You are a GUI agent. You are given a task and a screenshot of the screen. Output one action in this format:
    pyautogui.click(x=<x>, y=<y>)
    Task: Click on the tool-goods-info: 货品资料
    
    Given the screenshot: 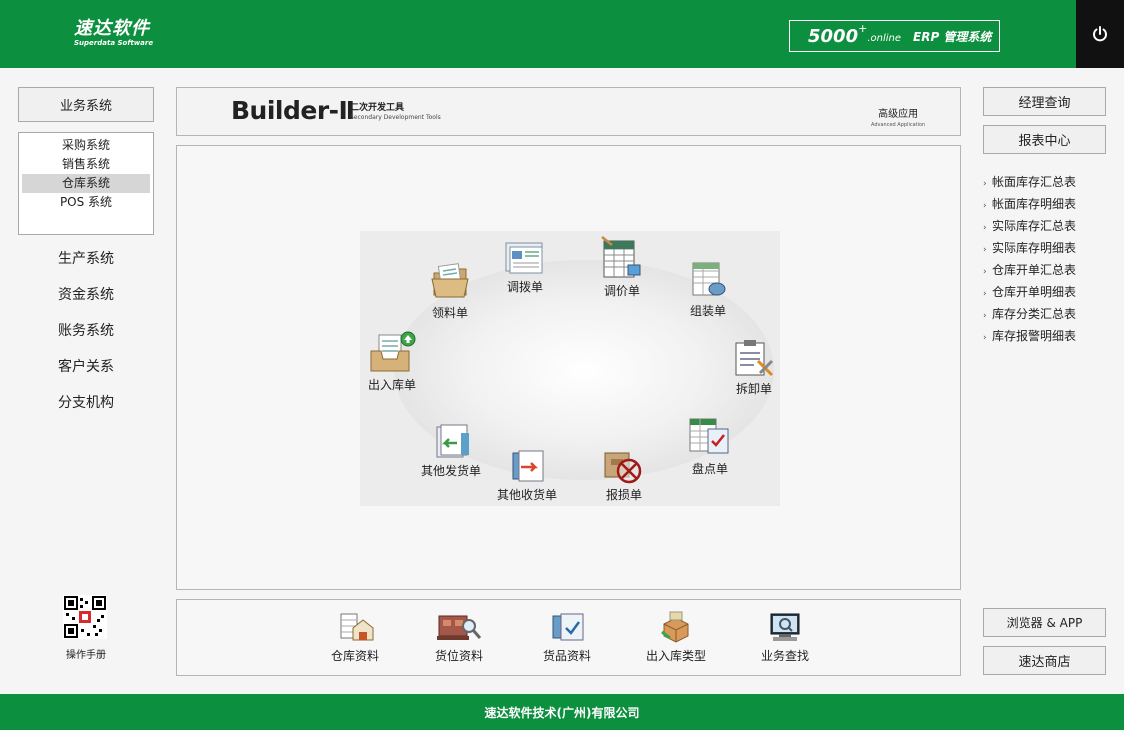 What is the action you would take?
    pyautogui.click(x=567, y=637)
    